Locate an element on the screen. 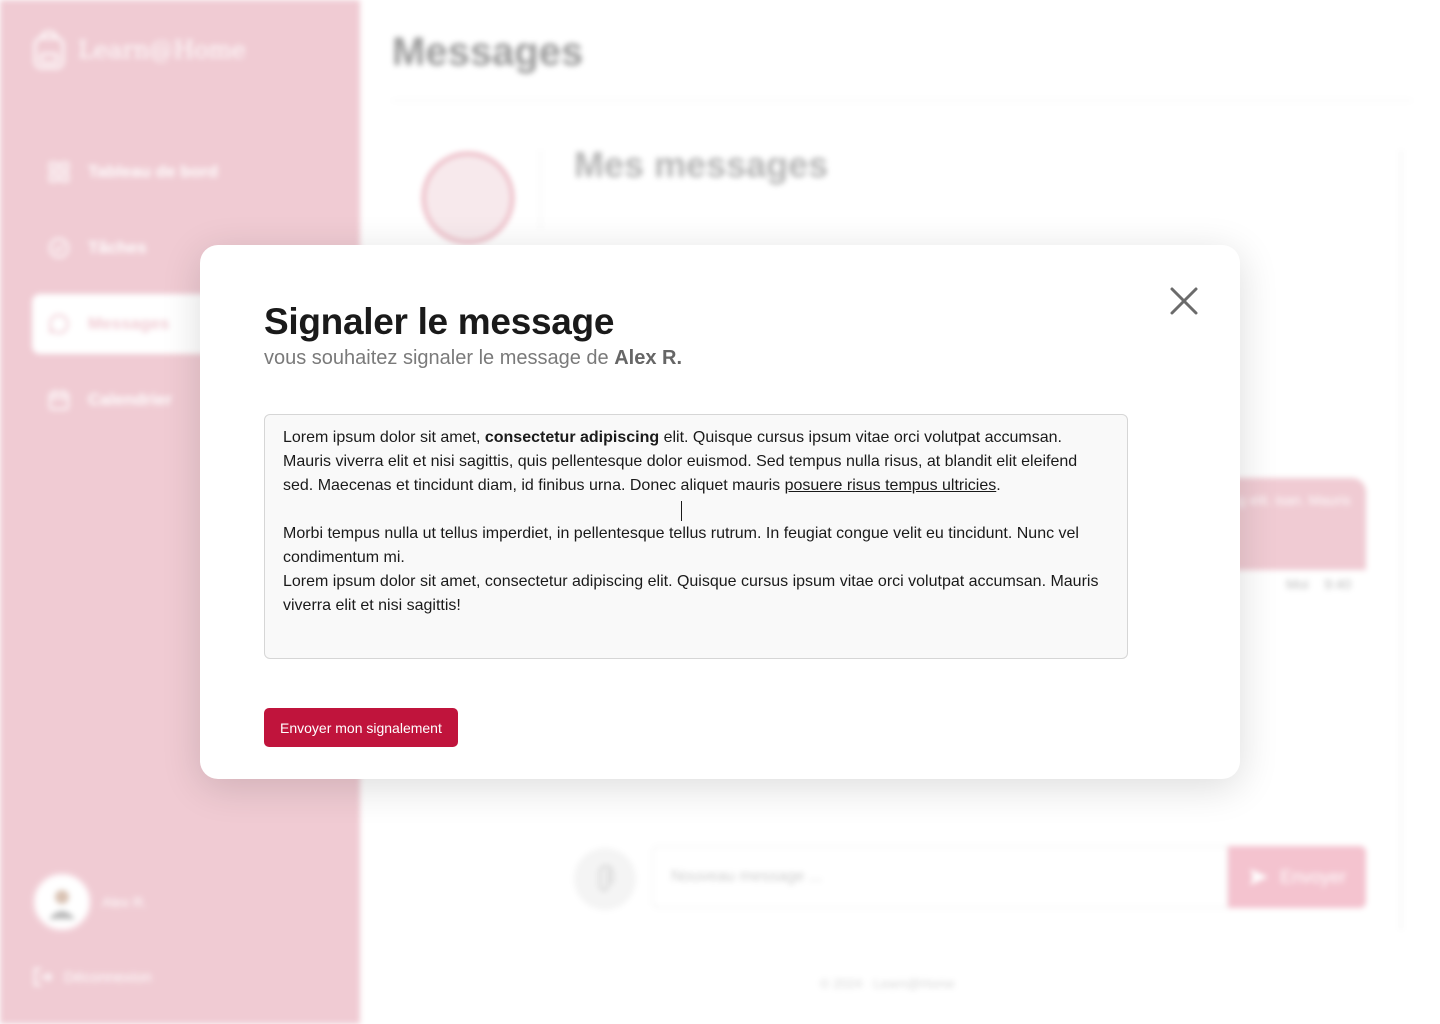 Image resolution: width=1440 pixels, height=1024 pixels. text-caret is located at coordinates (681, 511).